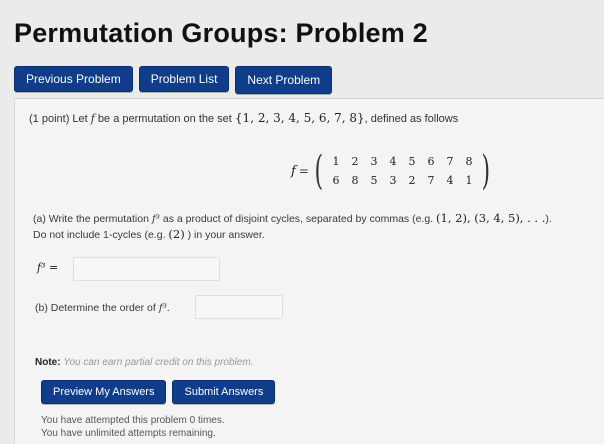  Describe the element at coordinates (336, 161) in the screenshot. I see `perm-top-1: 1` at that location.